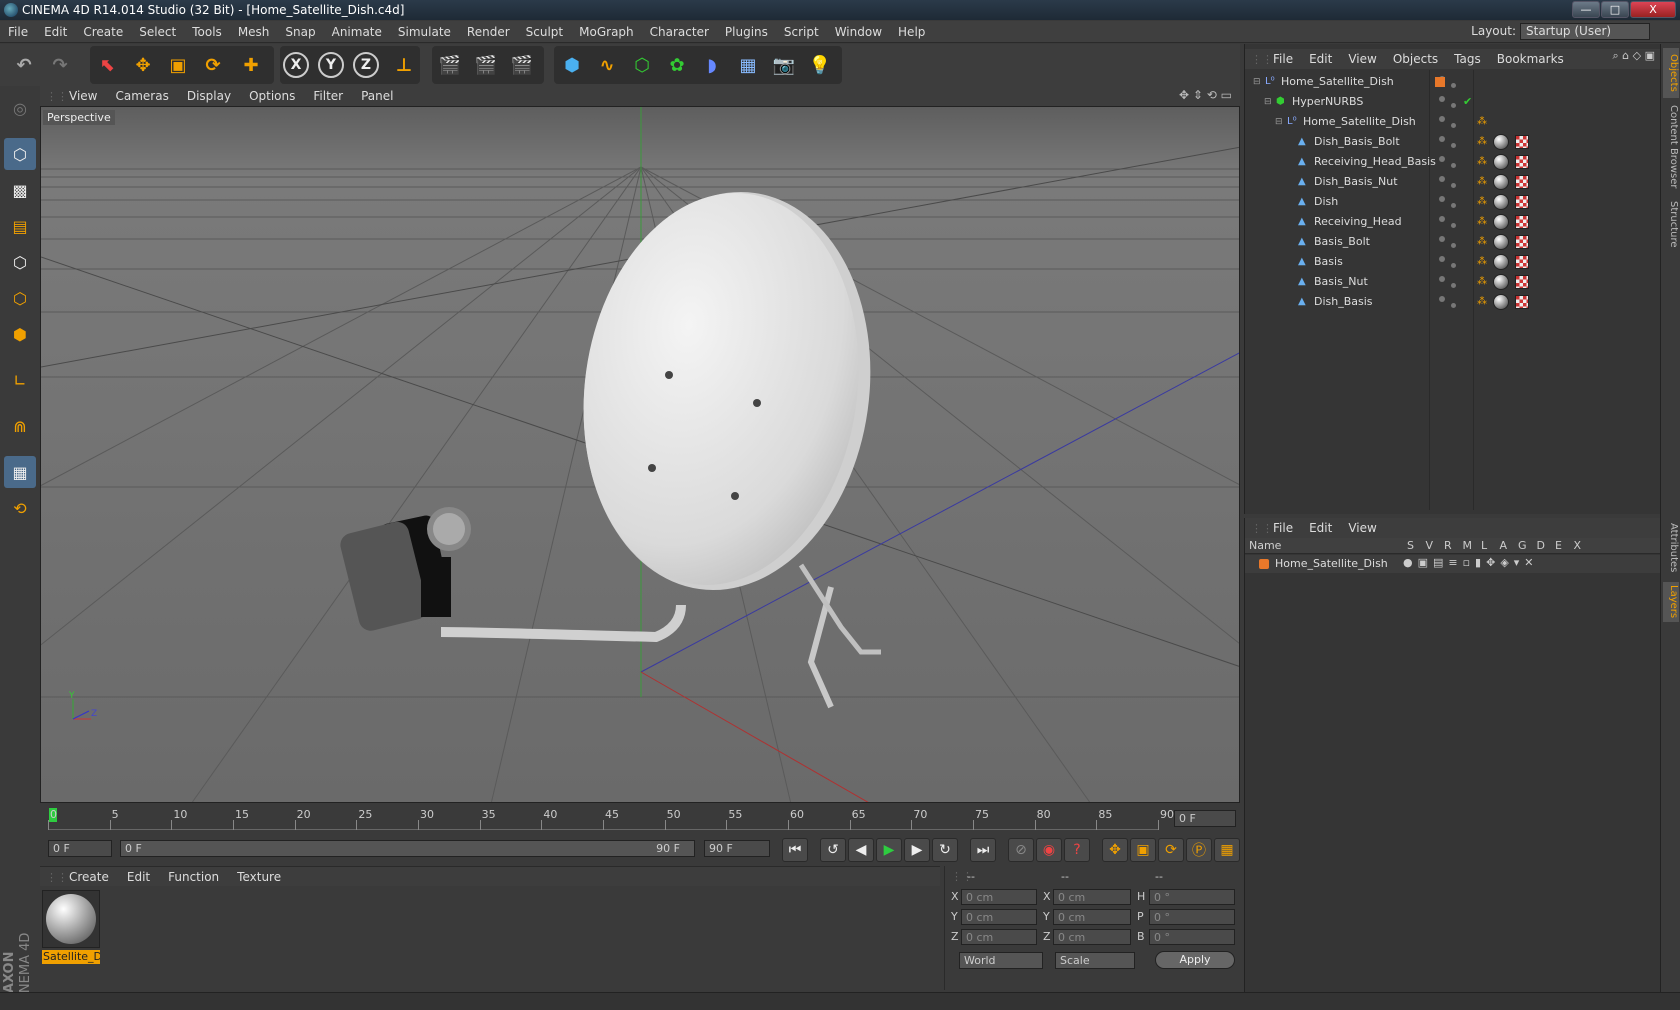 The width and height of the screenshot is (1680, 1010). What do you see at coordinates (20, 108) in the screenshot?
I see `make-editable-icon: ◎` at bounding box center [20, 108].